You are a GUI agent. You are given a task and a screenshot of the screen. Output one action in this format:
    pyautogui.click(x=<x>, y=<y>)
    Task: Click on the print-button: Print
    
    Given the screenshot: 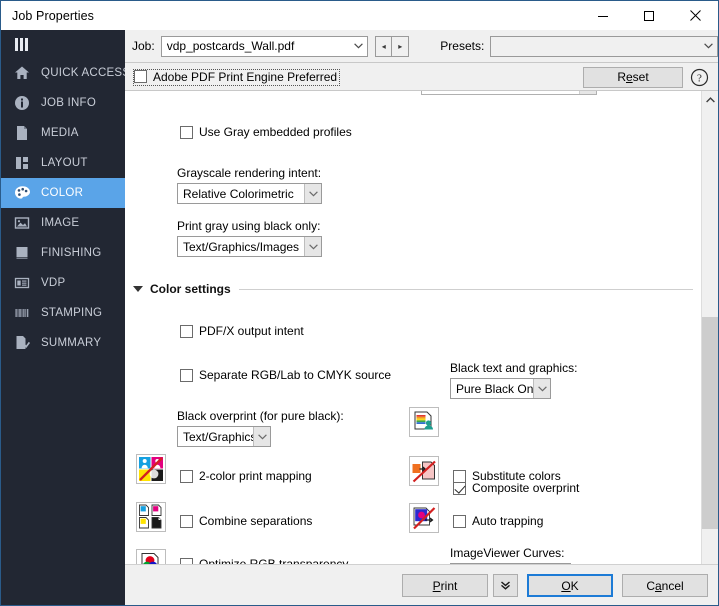 What is the action you would take?
    pyautogui.click(x=445, y=585)
    